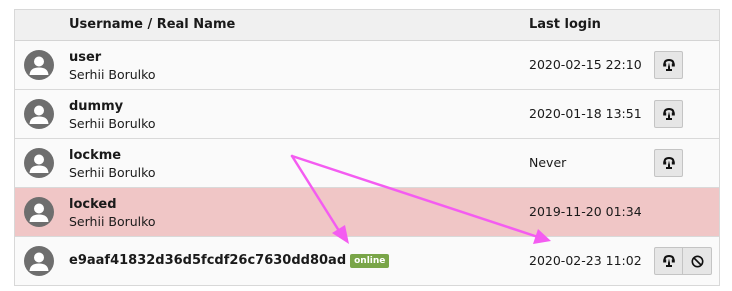 Image resolution: width=732 pixels, height=291 pixels. What do you see at coordinates (85, 57) in the screenshot?
I see `username: user` at bounding box center [85, 57].